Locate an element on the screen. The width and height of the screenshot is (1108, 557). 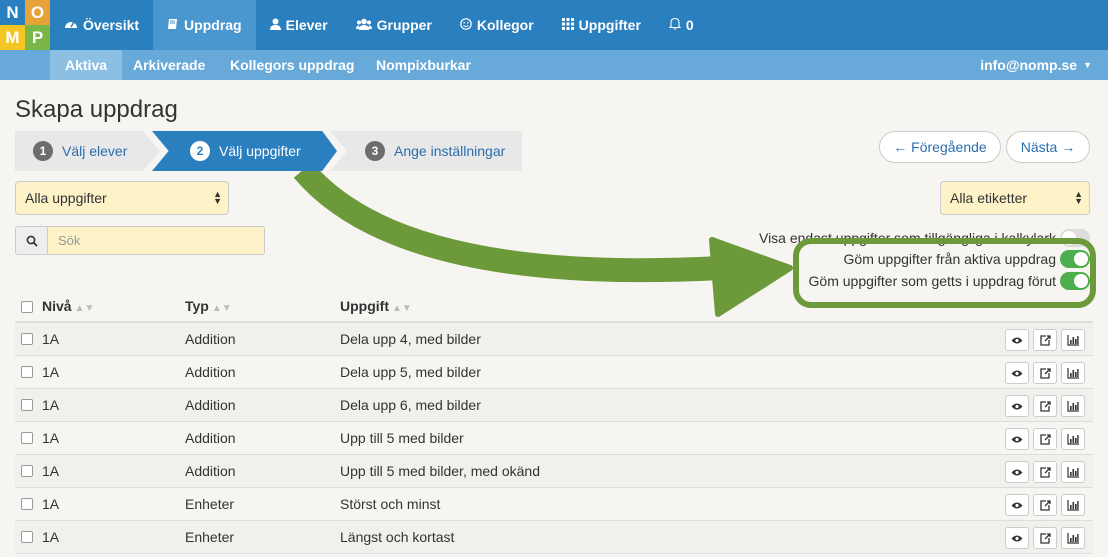
book-icon is located at coordinates (173, 25).